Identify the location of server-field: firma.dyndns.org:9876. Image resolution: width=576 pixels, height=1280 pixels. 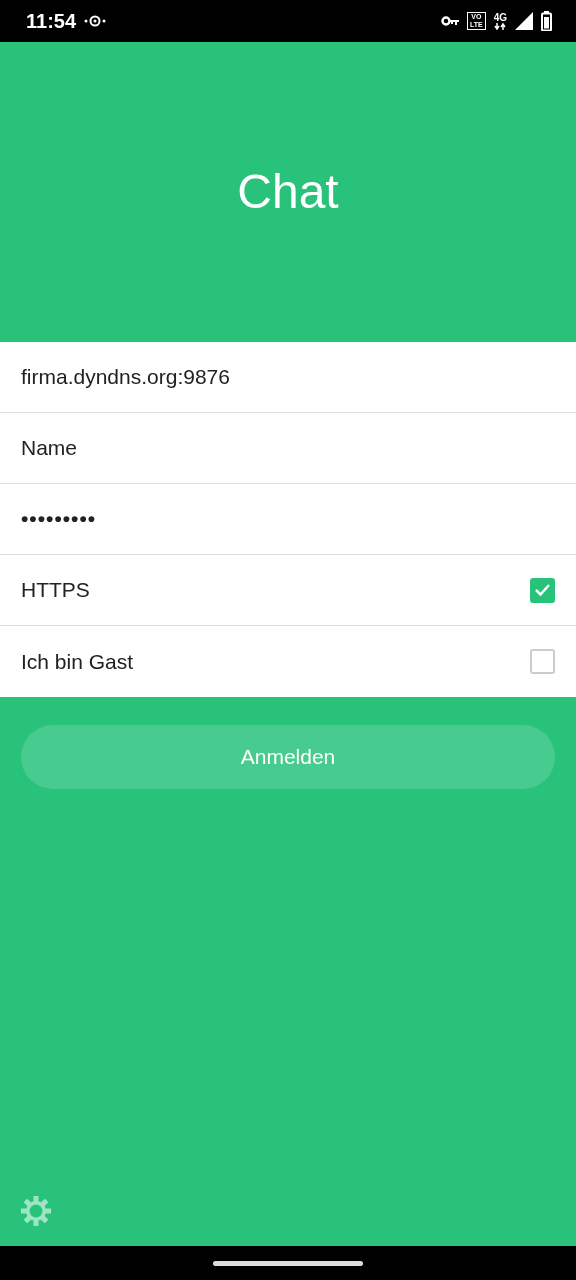
(288, 377).